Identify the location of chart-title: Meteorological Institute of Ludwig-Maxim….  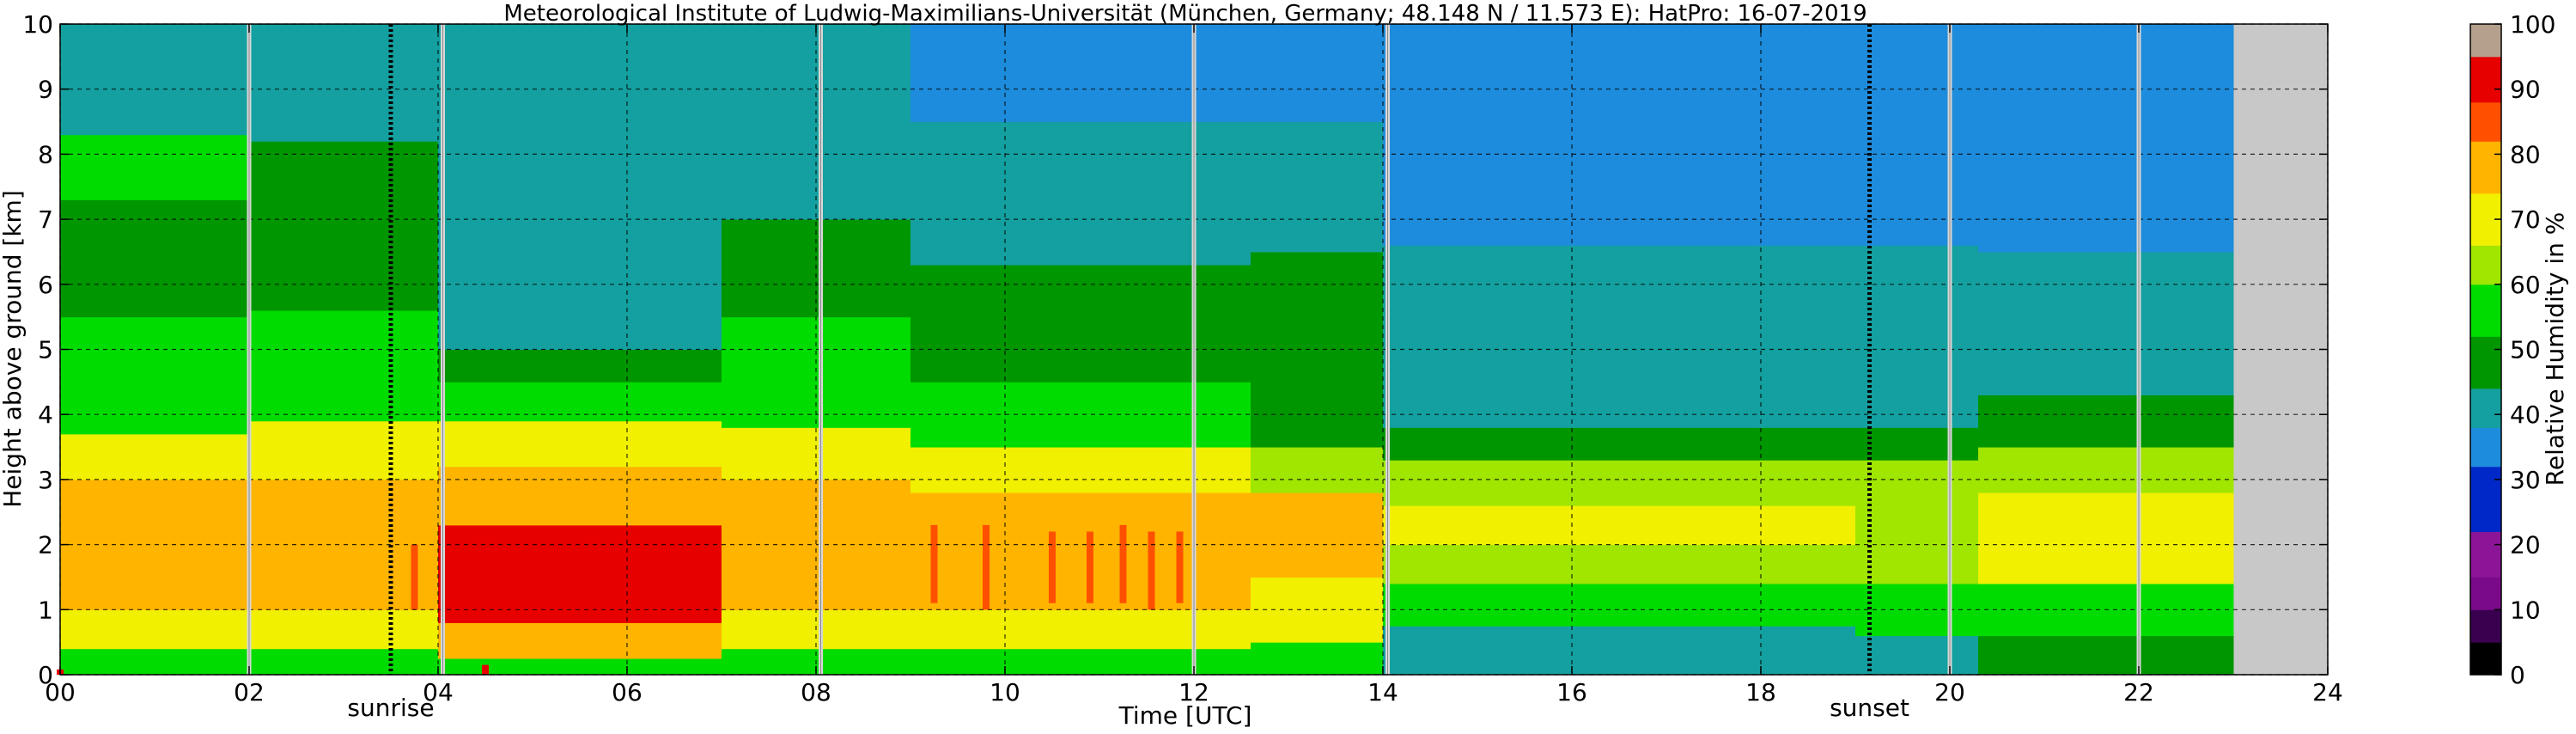
(1185, 14).